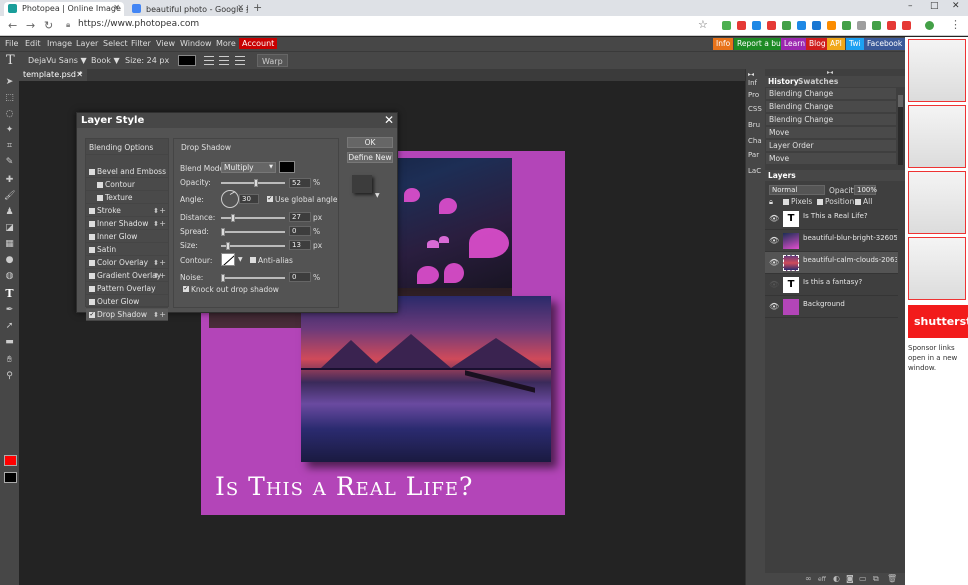 The image size is (968, 585). I want to click on lake-photo-layer, so click(426, 379).